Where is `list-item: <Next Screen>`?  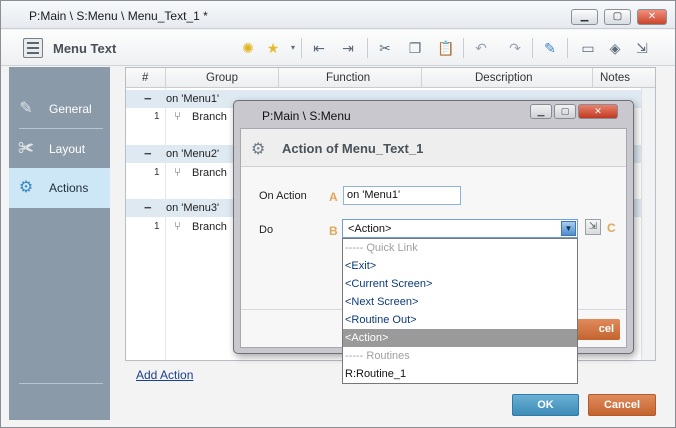 list-item: <Next Screen> is located at coordinates (460, 302).